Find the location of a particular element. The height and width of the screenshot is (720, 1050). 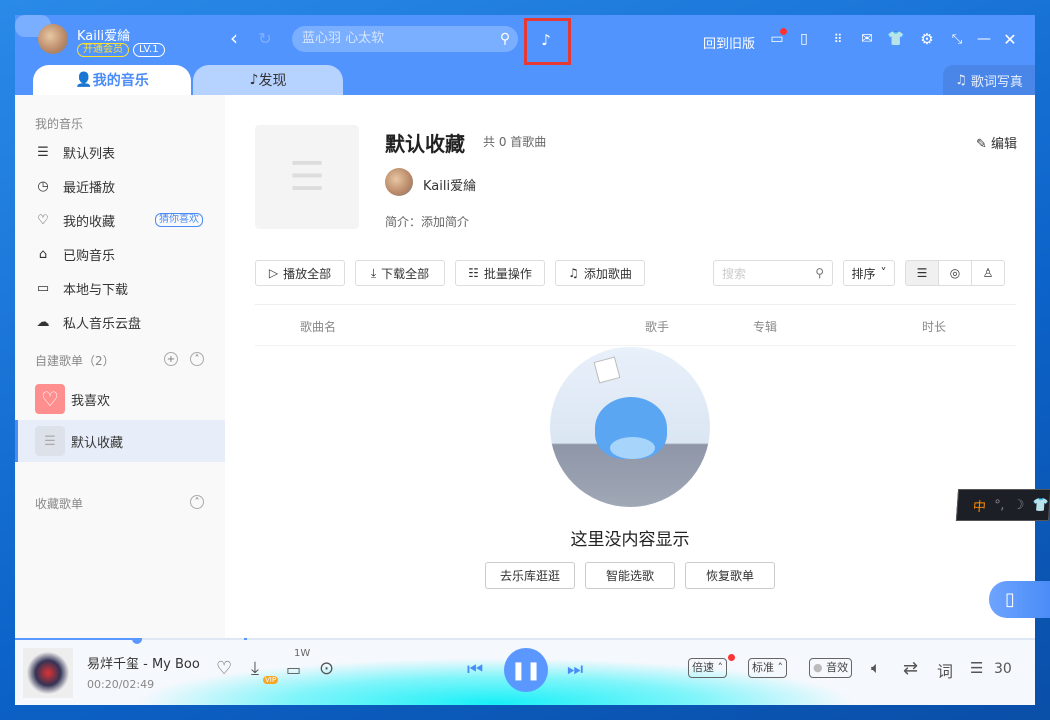

search-input: 蓝心羽 心太软 is located at coordinates (405, 39).